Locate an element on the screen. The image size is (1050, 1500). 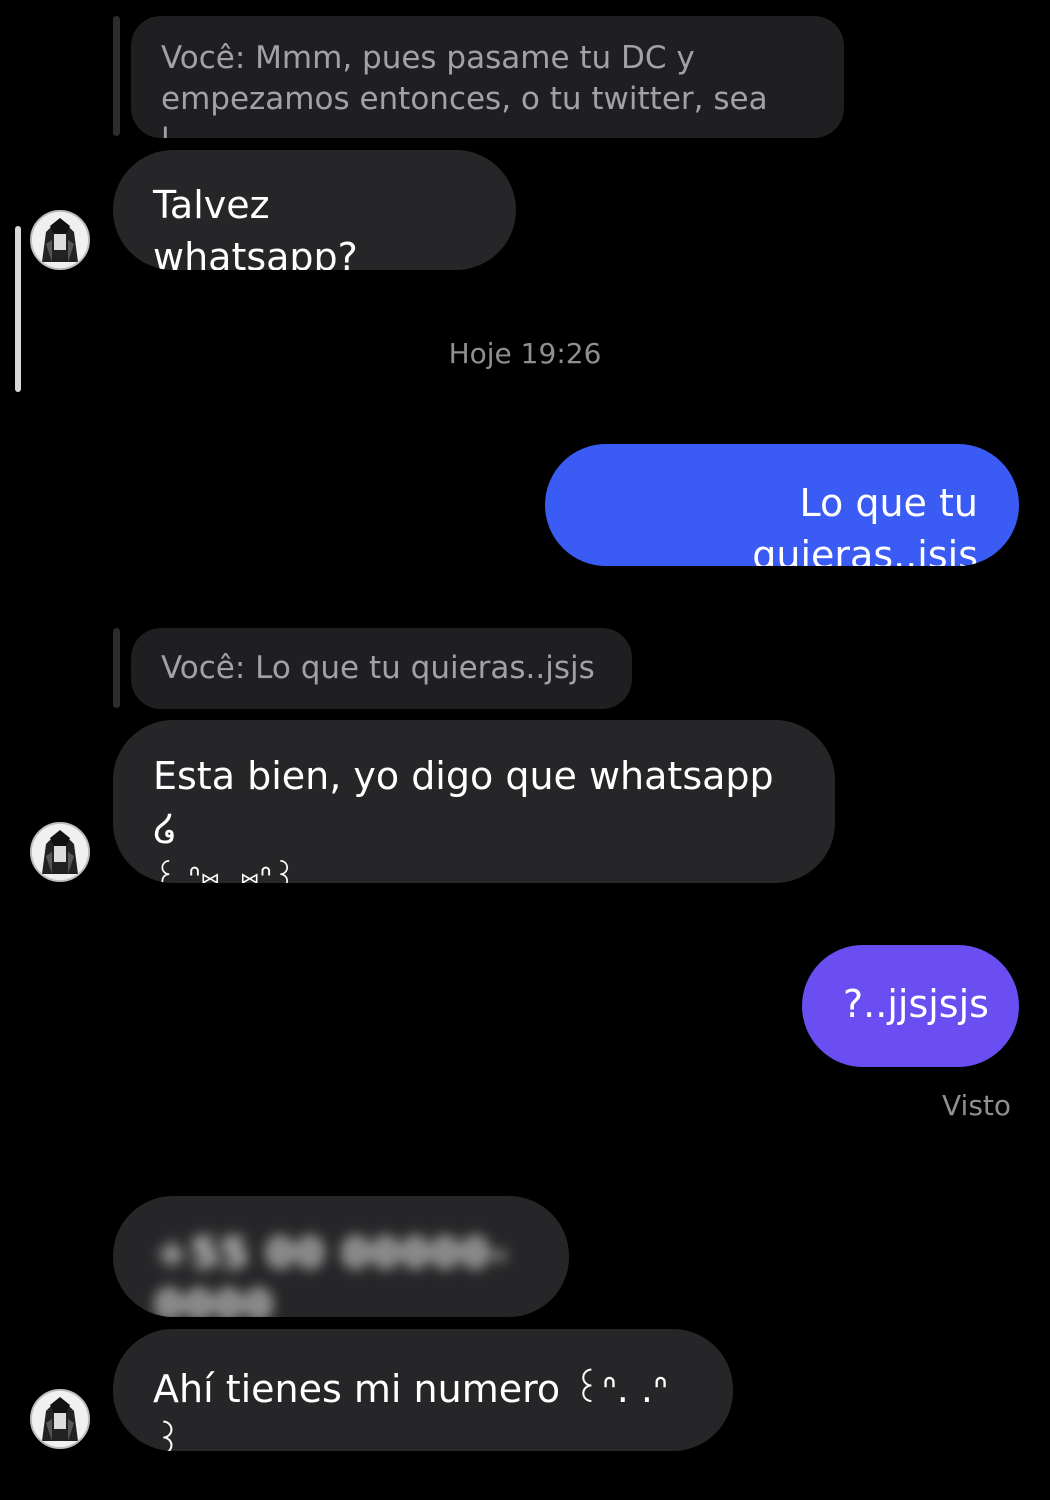
incoming-message: +55 00 00000-0000 is located at coordinates (341, 1256).